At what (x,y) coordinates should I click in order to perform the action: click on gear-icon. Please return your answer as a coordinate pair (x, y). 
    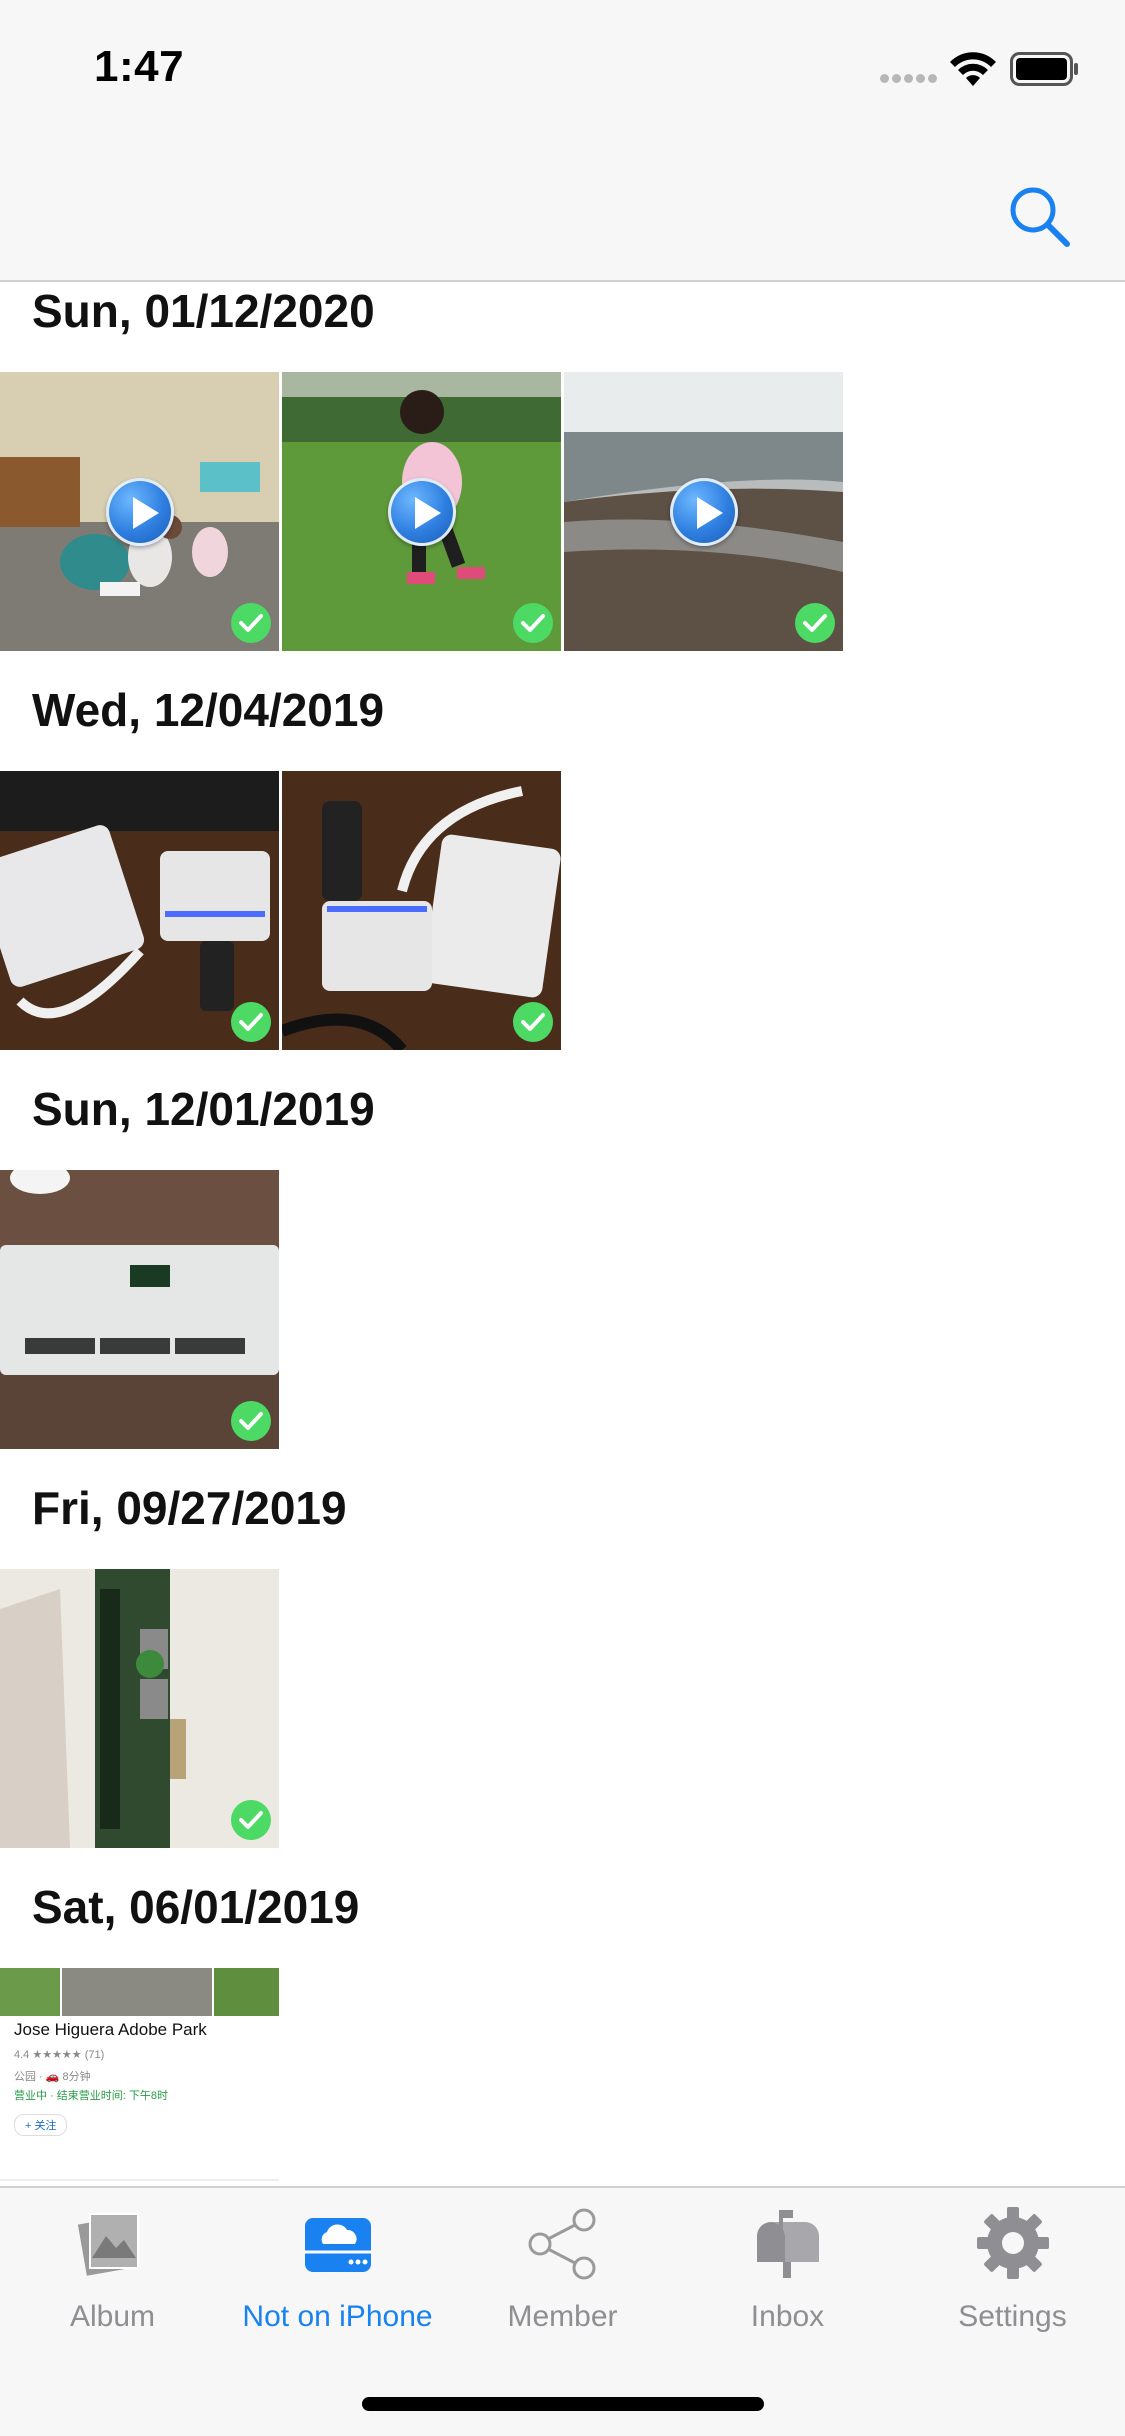
    Looking at the image, I should click on (1013, 2243).